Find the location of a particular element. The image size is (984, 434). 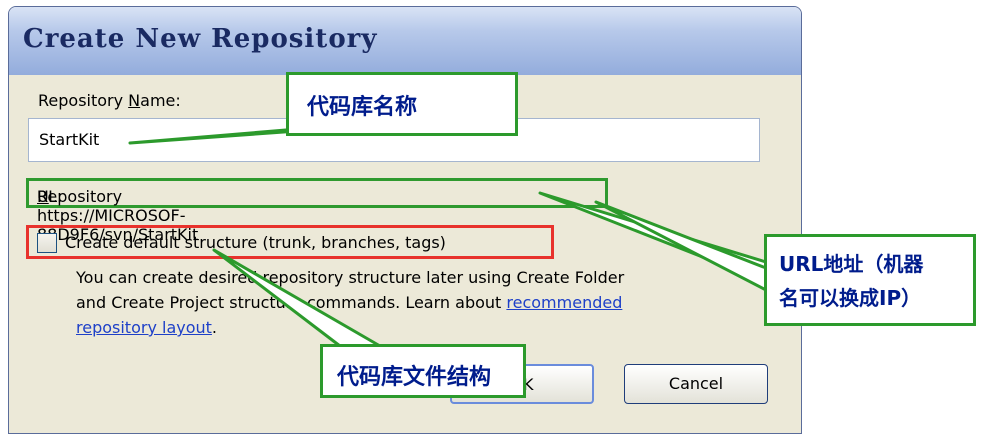

url-callout: URL地址（机器 名可以换成IP） is located at coordinates (870, 280).